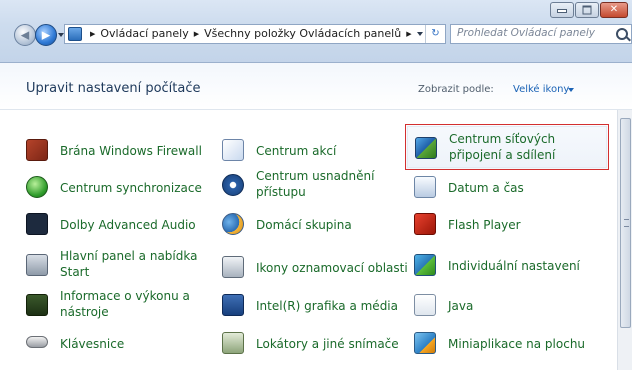  I want to click on performance-icon, so click(37, 305).